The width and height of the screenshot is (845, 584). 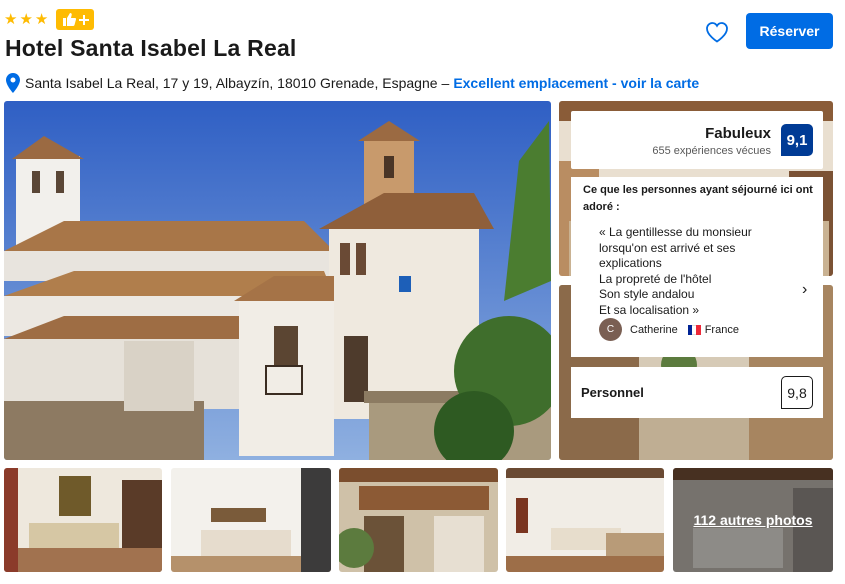 I want to click on avatar: C, so click(x=610, y=329).